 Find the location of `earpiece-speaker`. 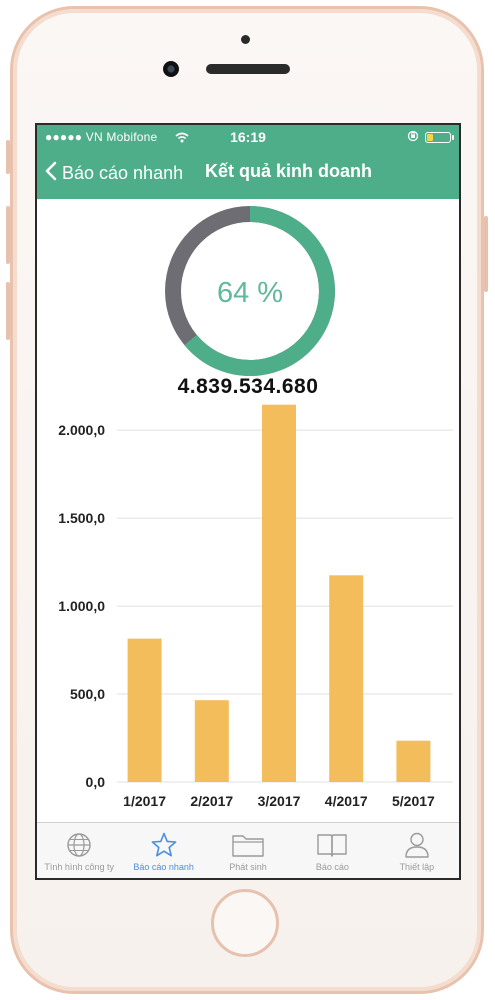

earpiece-speaker is located at coordinates (248, 69).